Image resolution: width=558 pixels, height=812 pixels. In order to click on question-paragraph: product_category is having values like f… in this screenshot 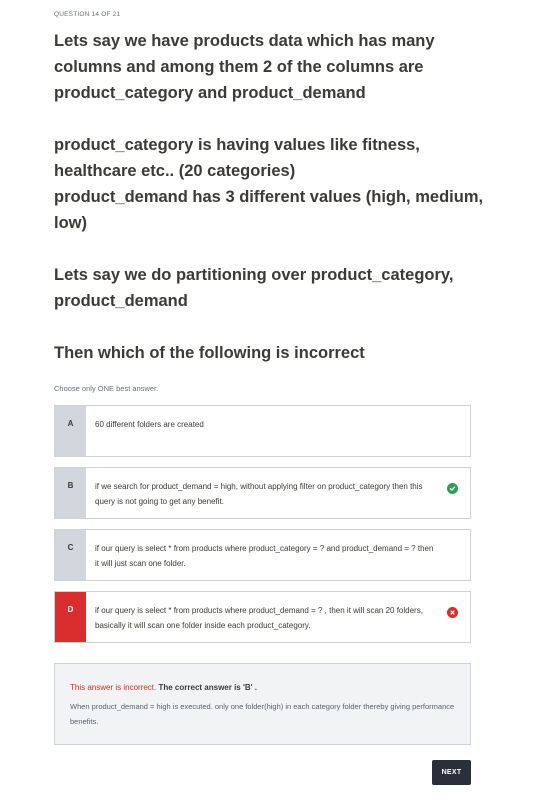, I will do `click(269, 184)`.